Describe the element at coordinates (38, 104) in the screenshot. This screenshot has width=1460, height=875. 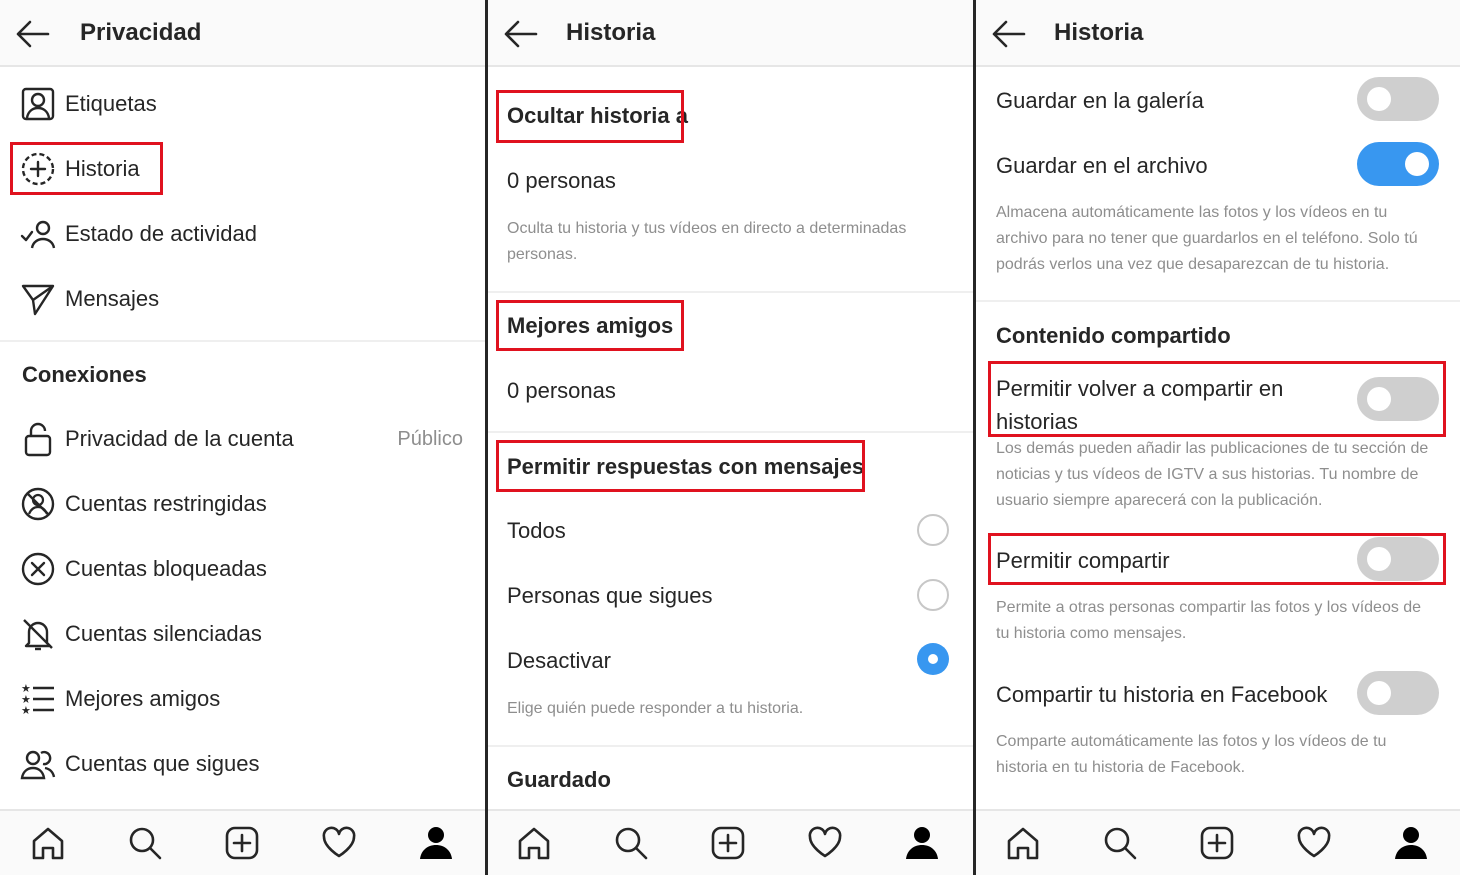
I see `tag-person-icon` at that location.